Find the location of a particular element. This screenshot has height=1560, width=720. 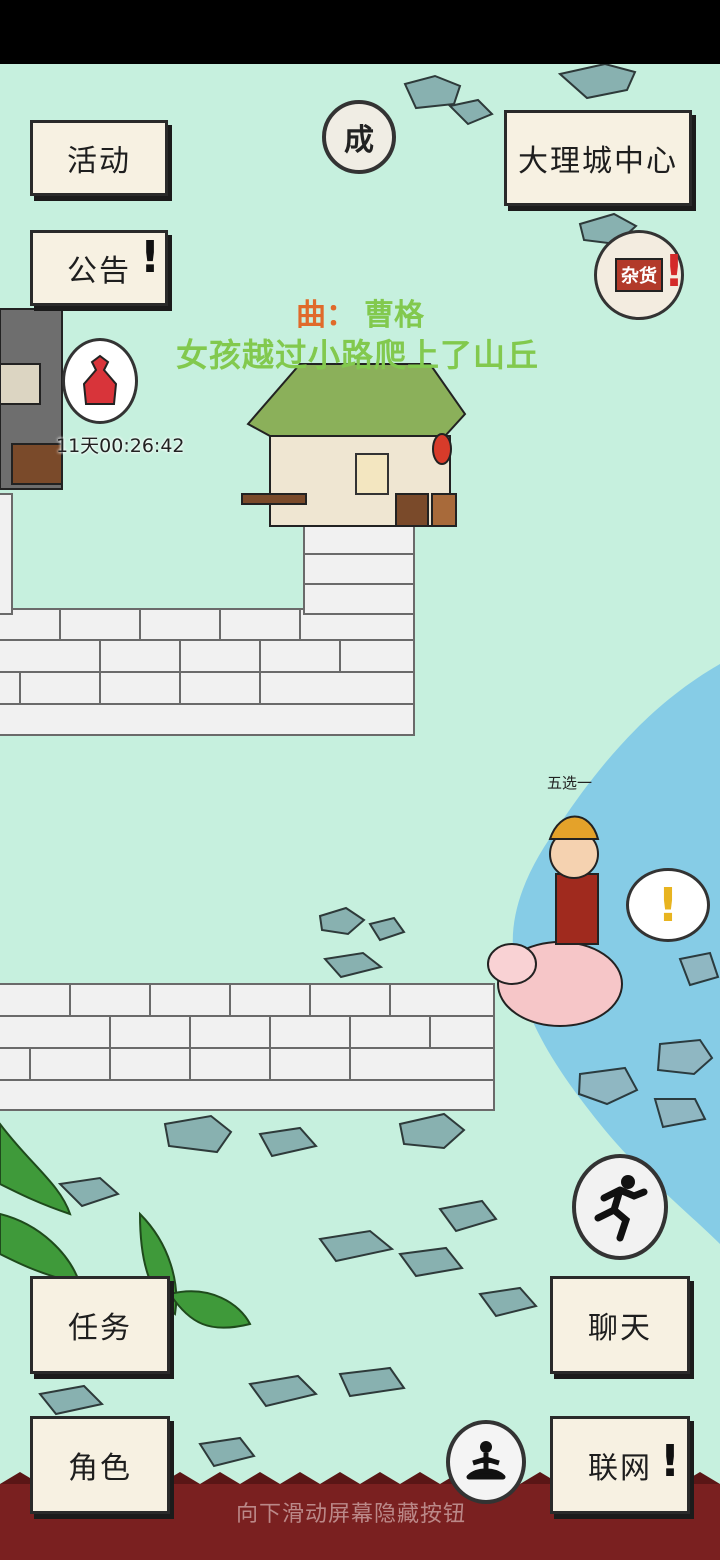

gift-countdown: 11天00:26:42 is located at coordinates (120, 446).